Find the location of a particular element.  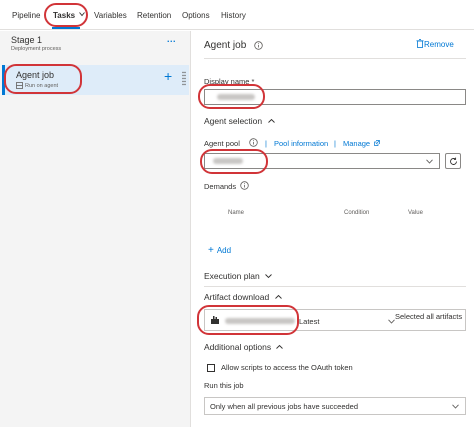

execution-plan-label: Execution plan is located at coordinates (232, 276).